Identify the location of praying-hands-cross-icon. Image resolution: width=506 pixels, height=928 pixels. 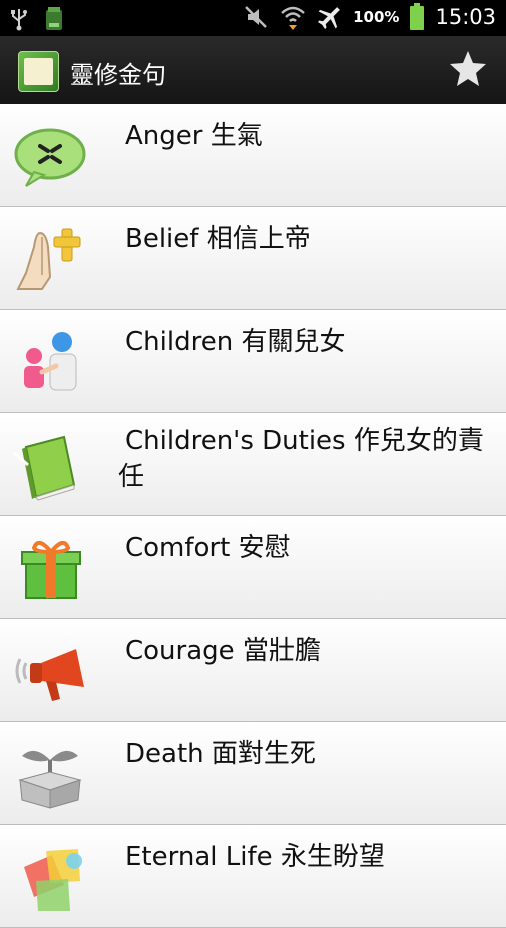
(48, 259).